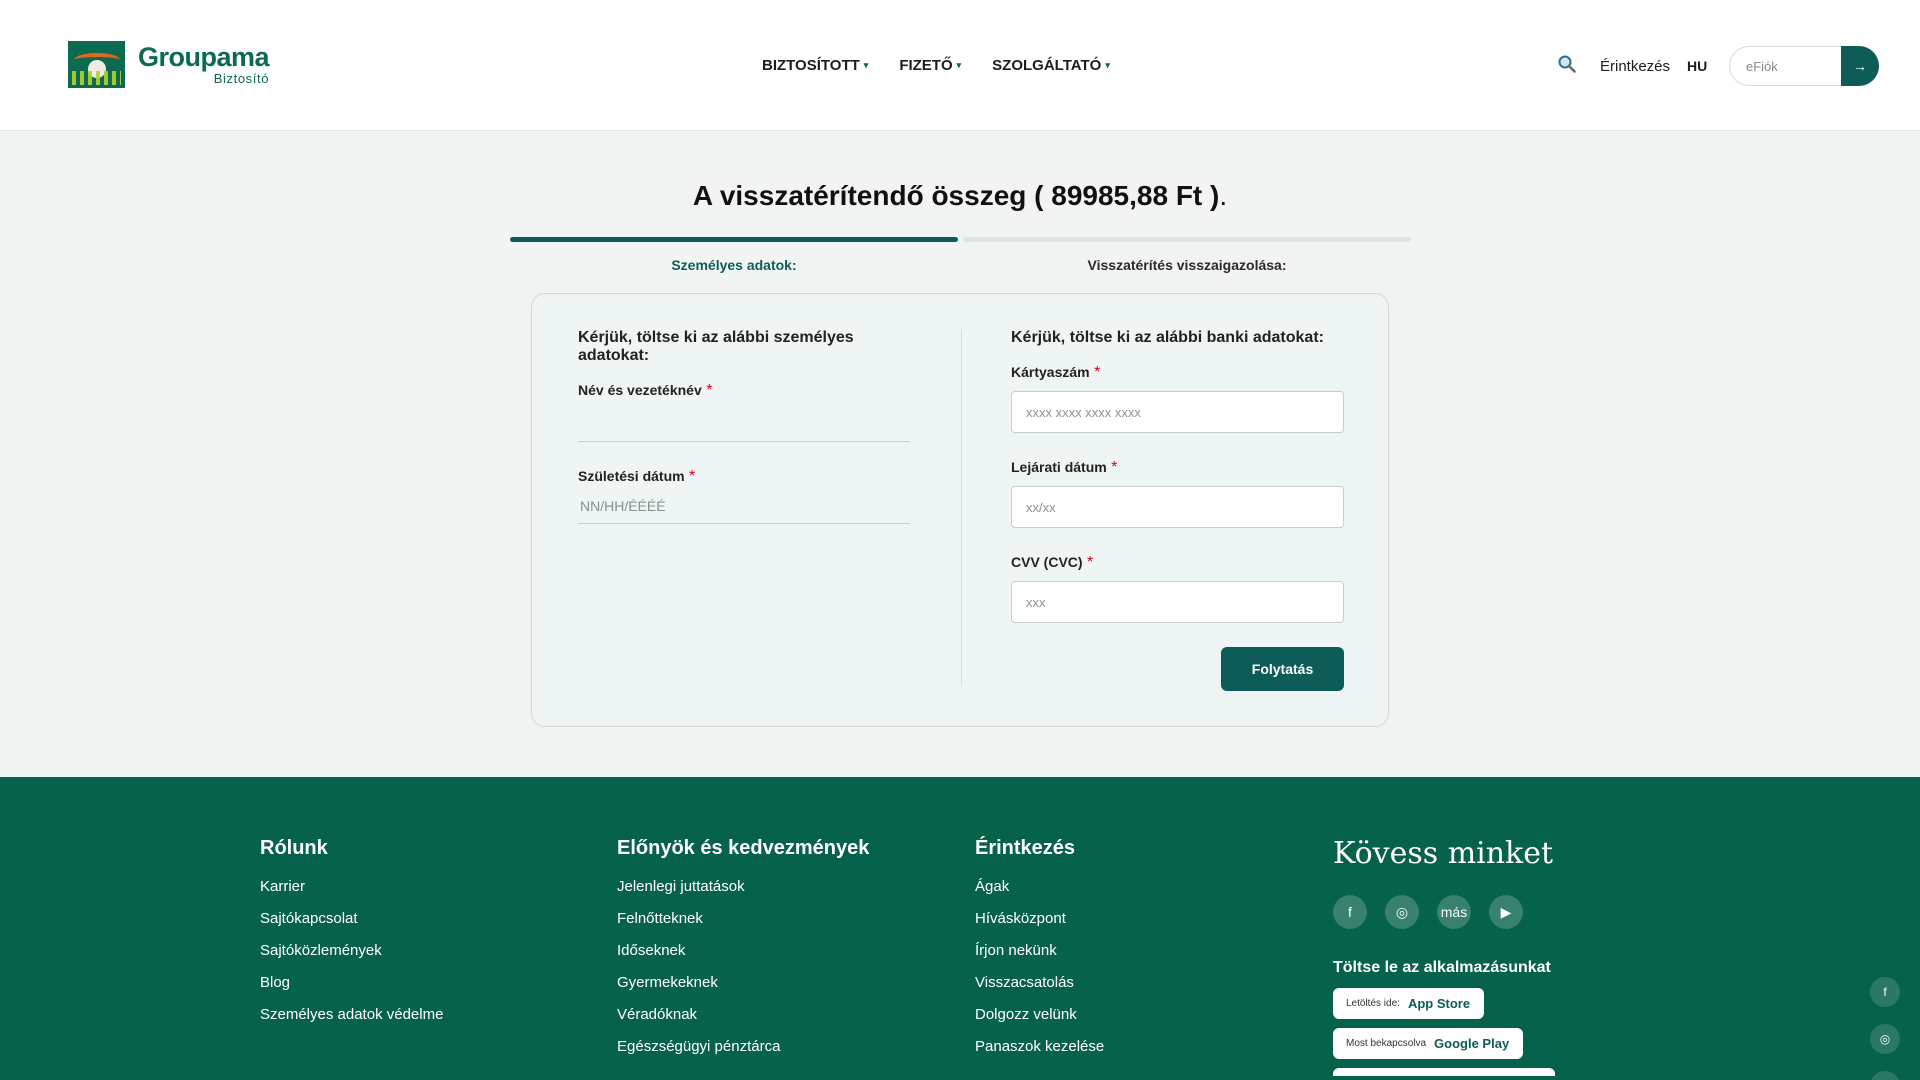 The height and width of the screenshot is (1080, 1920). I want to click on nav-label: BIZTOSÍTOTT, so click(811, 65).